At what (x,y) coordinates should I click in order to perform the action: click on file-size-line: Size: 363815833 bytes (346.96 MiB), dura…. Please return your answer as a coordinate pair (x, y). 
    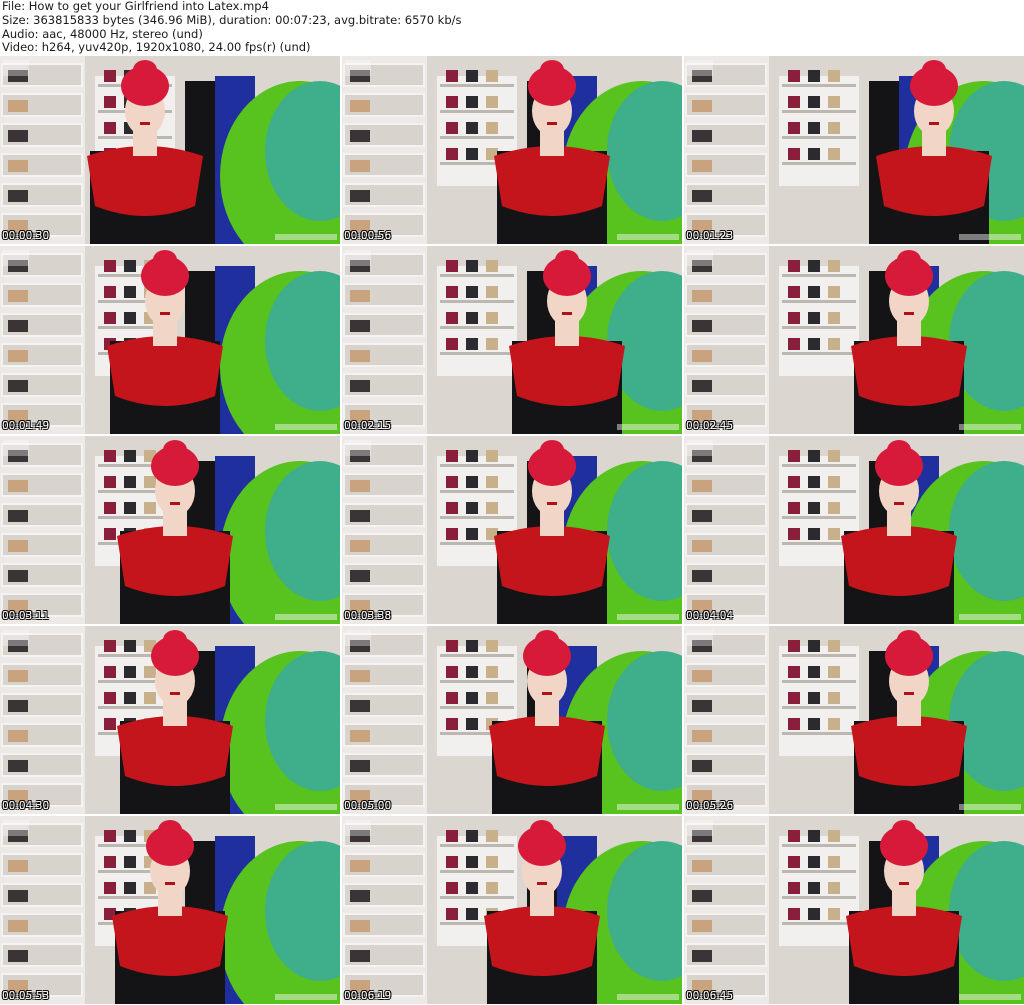
    Looking at the image, I should click on (232, 19).